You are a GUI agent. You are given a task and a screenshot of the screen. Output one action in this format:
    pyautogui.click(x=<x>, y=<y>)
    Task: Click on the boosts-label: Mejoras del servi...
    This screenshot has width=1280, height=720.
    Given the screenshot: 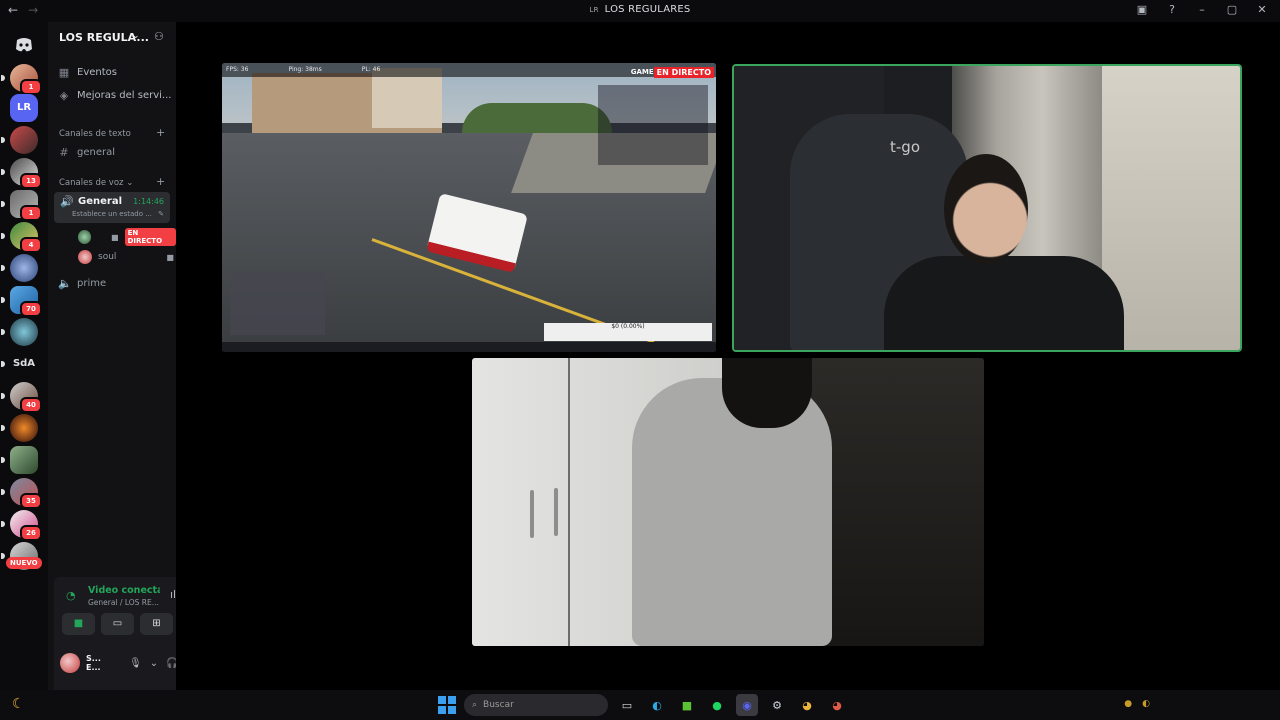 What is the action you would take?
    pyautogui.click(x=124, y=95)
    